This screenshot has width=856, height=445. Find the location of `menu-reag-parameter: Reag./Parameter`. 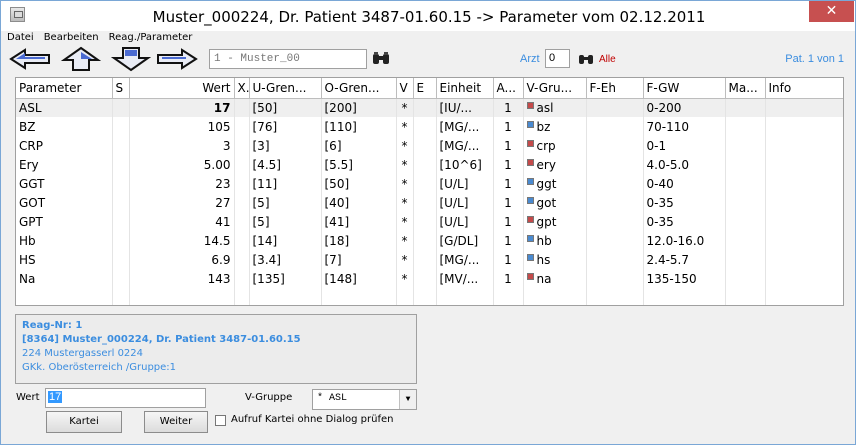

menu-reag-parameter: Reag./Parameter is located at coordinates (151, 39).